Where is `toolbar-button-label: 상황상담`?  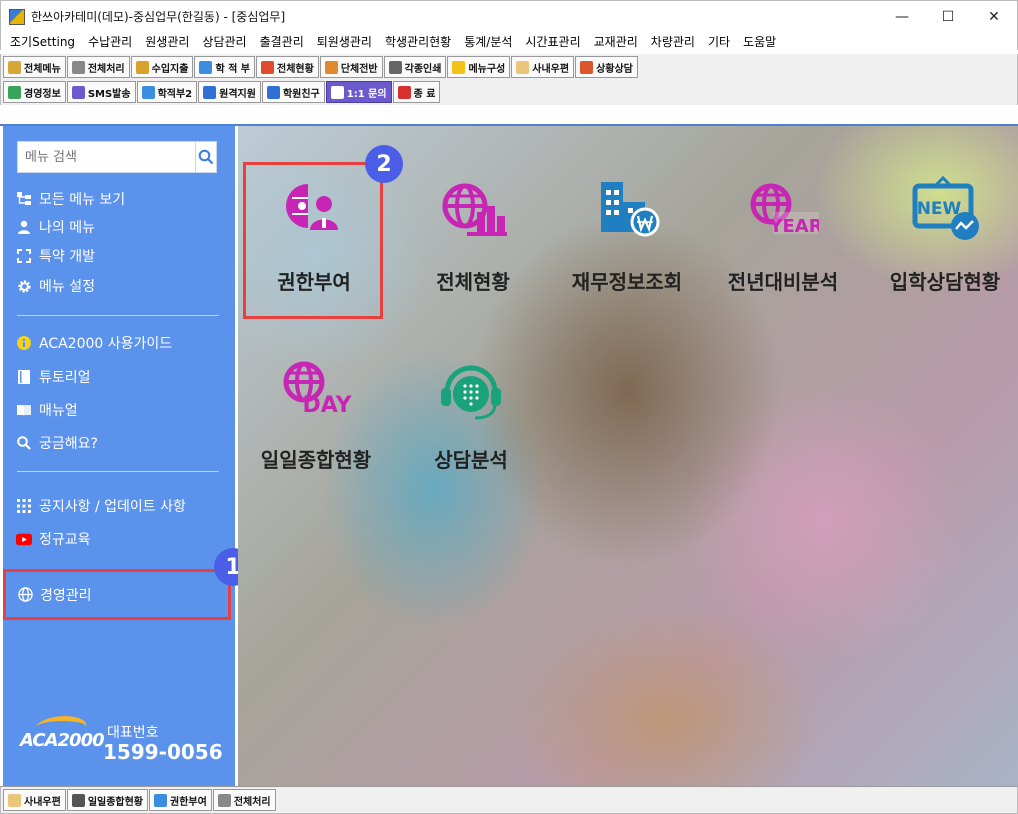
toolbar-button-label: 상황상담 is located at coordinates (614, 69).